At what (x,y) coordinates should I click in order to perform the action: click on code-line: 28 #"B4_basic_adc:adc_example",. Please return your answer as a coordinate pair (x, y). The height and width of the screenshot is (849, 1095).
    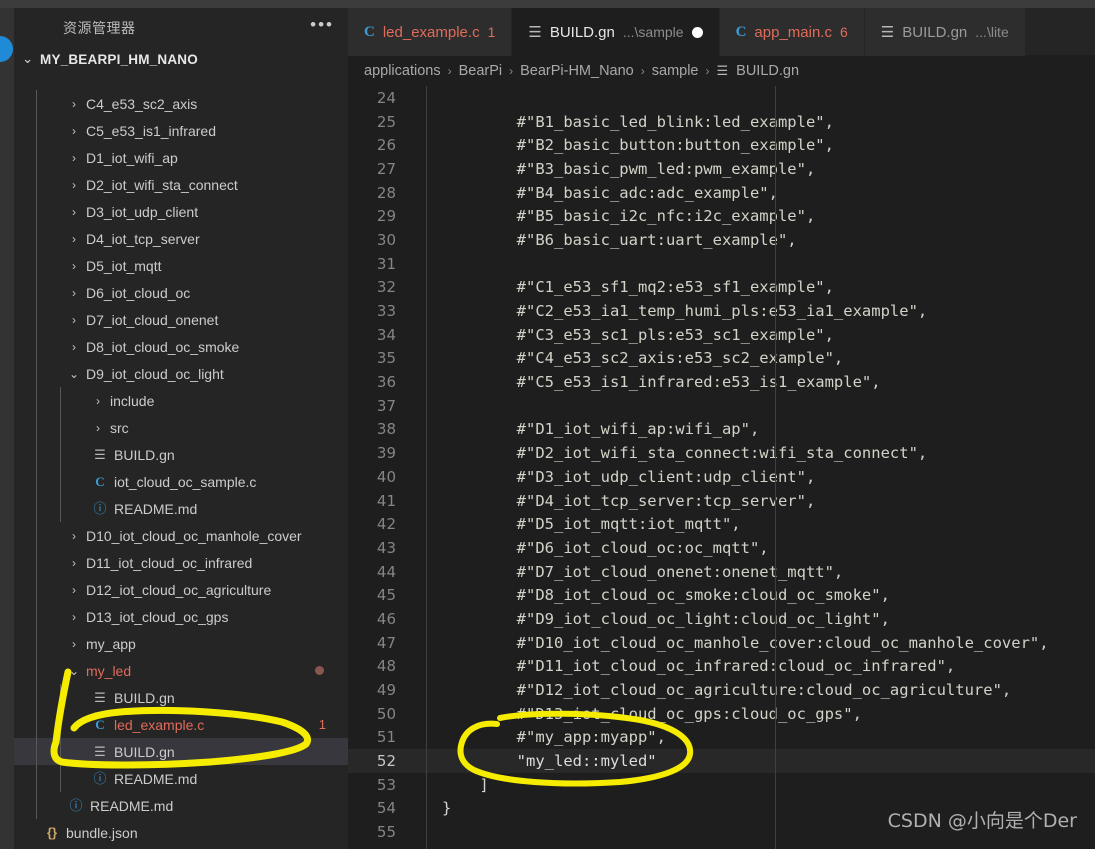
    Looking at the image, I should click on (721, 193).